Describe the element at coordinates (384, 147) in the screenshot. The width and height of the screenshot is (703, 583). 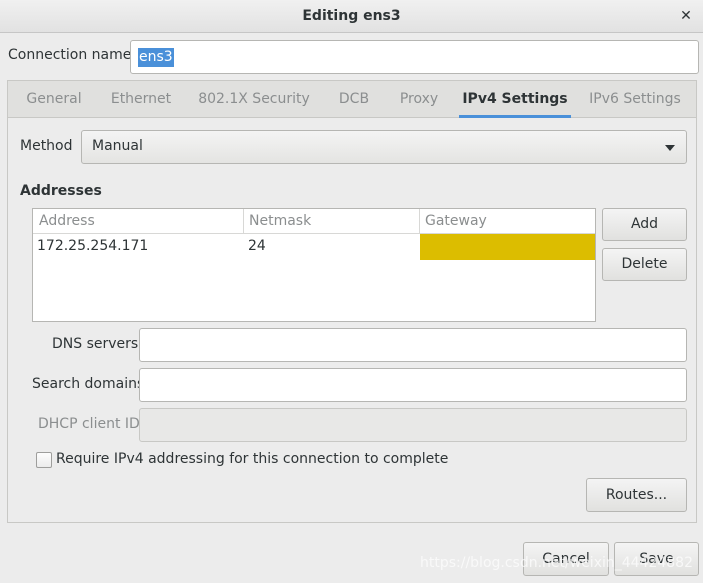
I see `method-dropdown: Manual` at that location.